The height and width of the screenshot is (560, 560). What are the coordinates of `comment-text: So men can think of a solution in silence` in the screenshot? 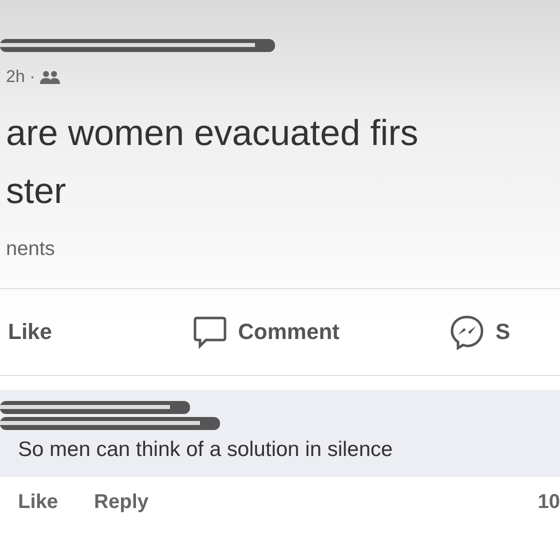 It's located at (206, 449).